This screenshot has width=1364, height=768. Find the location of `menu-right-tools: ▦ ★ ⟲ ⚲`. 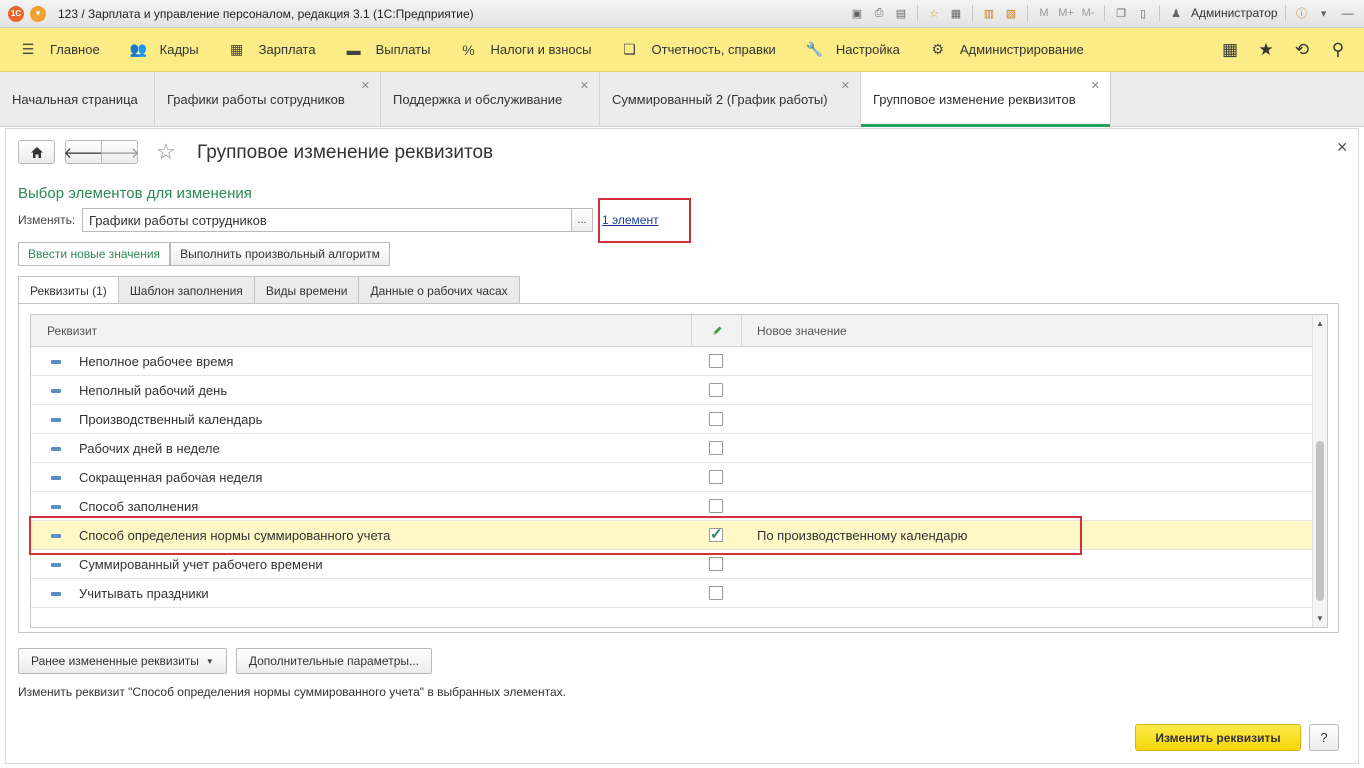

menu-right-tools: ▦ ★ ⟲ ⚲ is located at coordinates (1284, 50).